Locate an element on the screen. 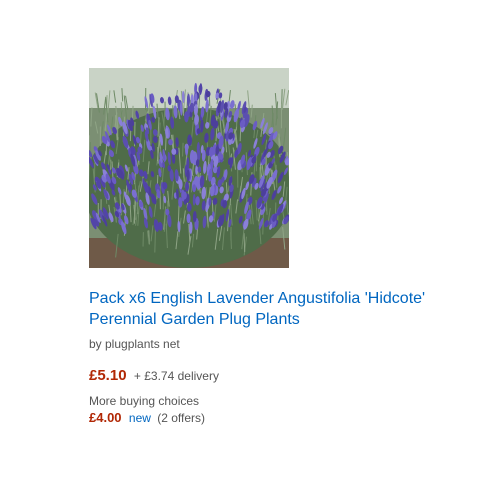  offer-price: £4.00 is located at coordinates (105, 417).